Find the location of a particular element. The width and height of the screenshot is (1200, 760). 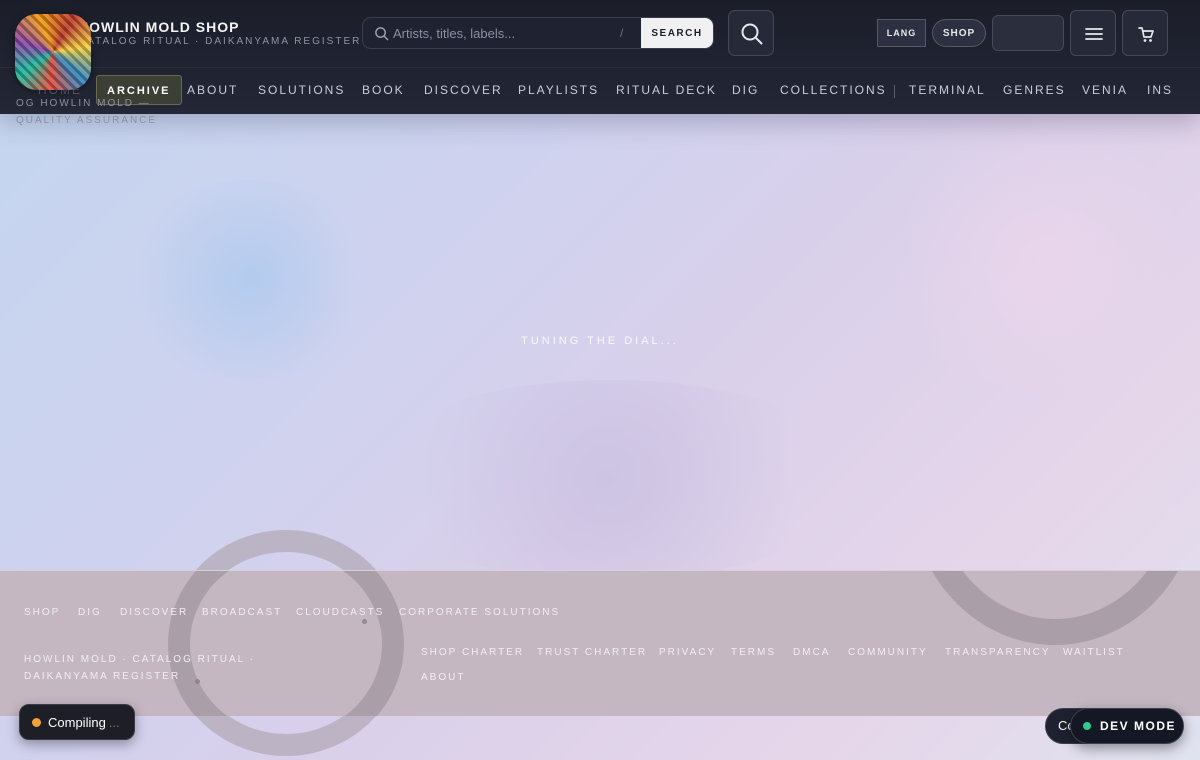

footer-link-corporate-solutions: CORPORATE SOLUTIONS is located at coordinates (479, 612).